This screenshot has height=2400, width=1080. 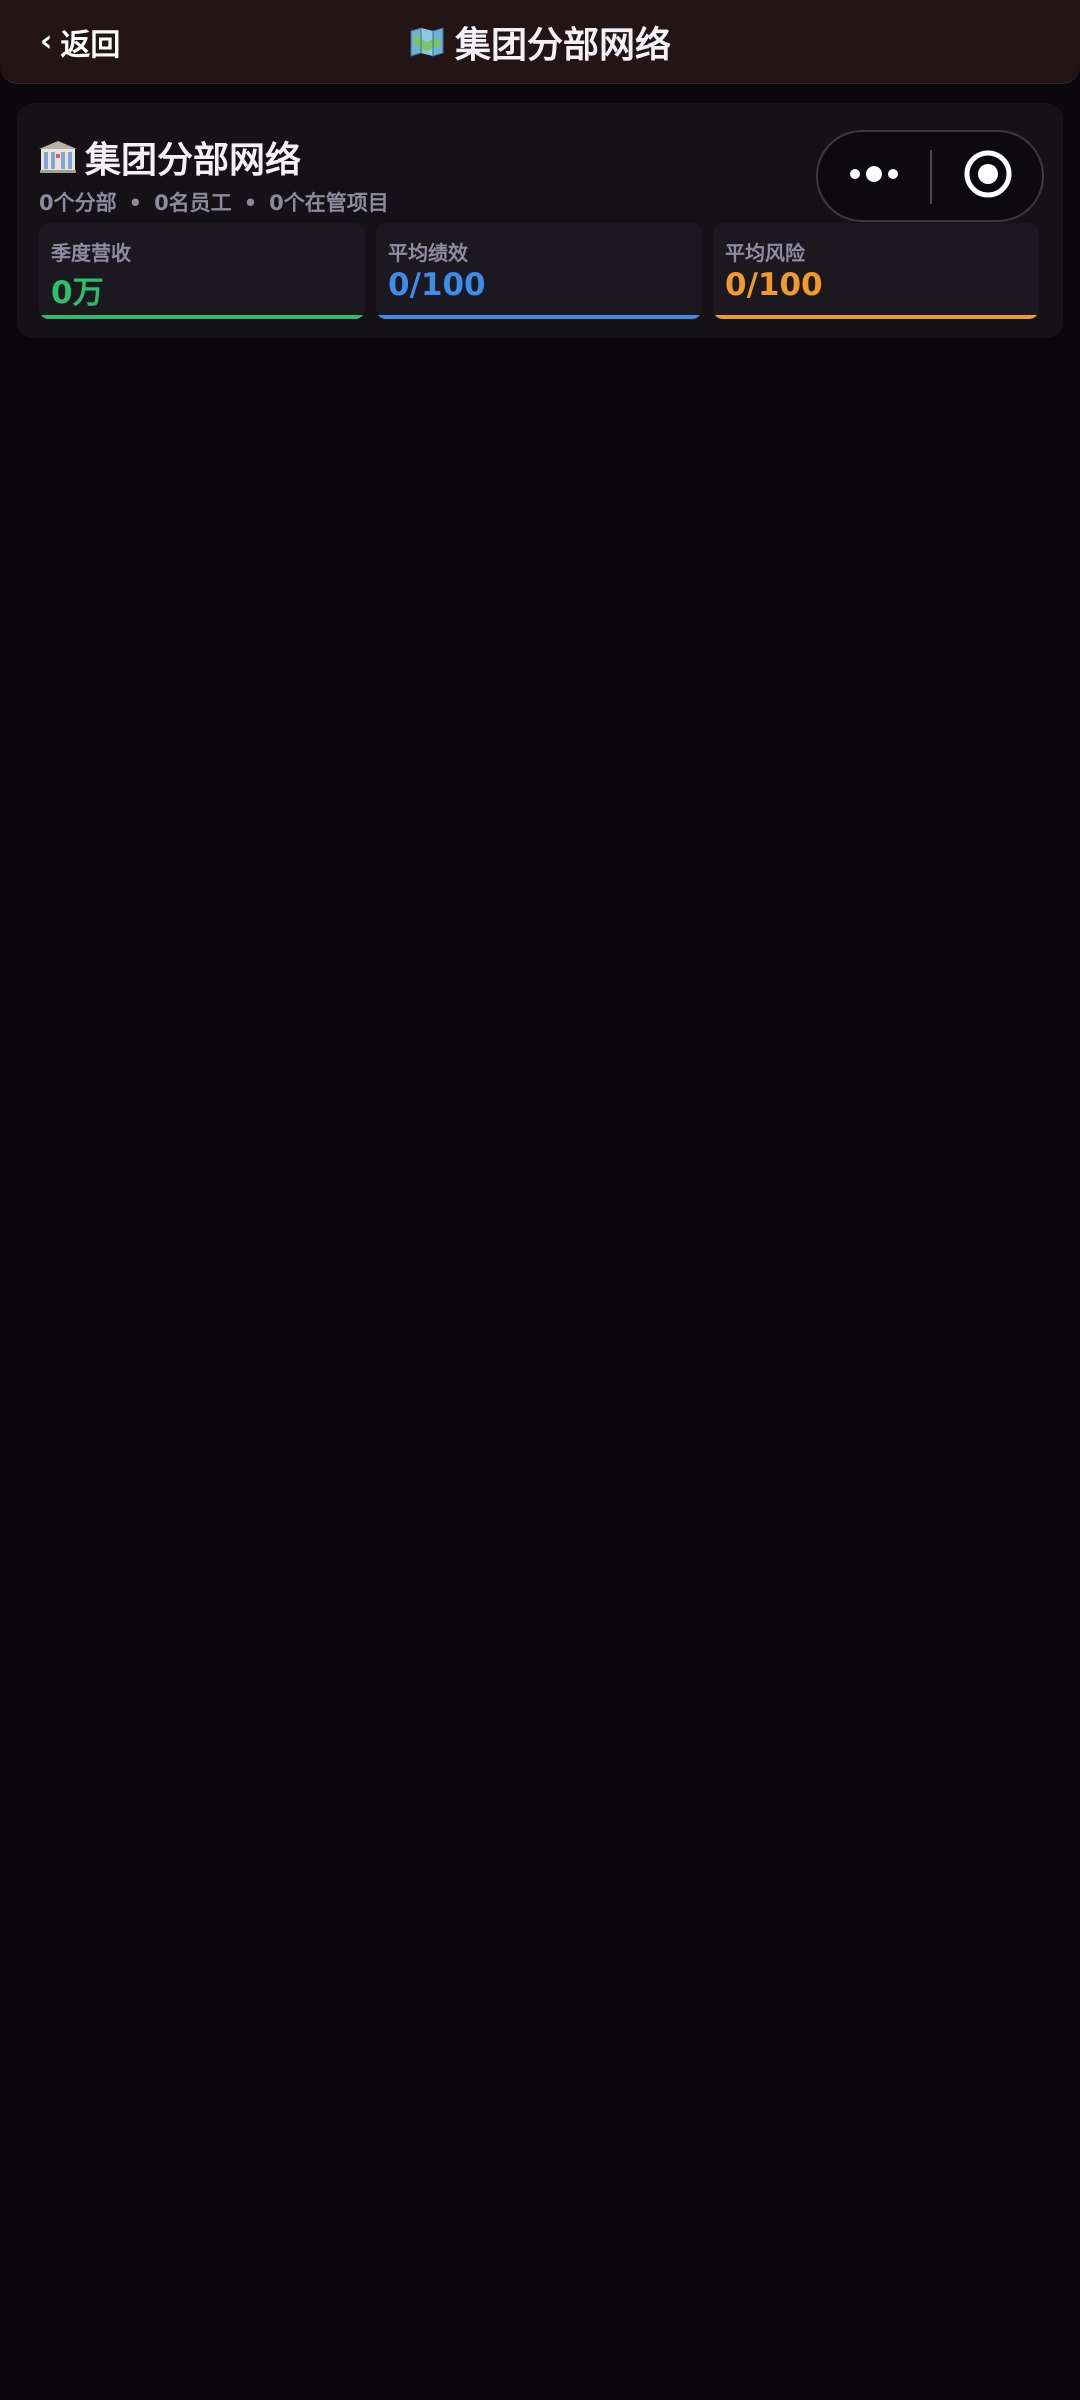 I want to click on card-subtitle: 0个分部 • 0名员工 • 0个在管项目, so click(x=214, y=202).